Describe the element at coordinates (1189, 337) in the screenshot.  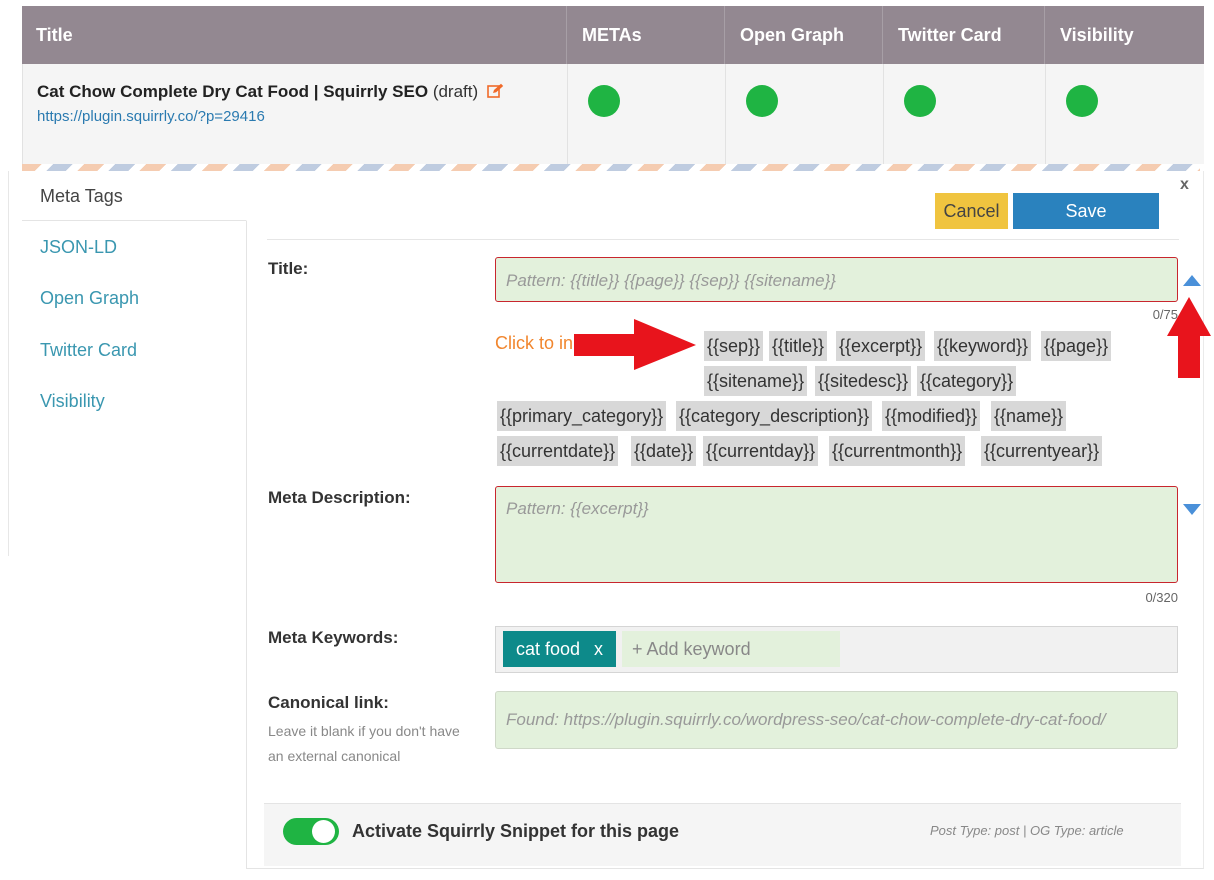
I see `annotation-arrow-up-icon` at that location.